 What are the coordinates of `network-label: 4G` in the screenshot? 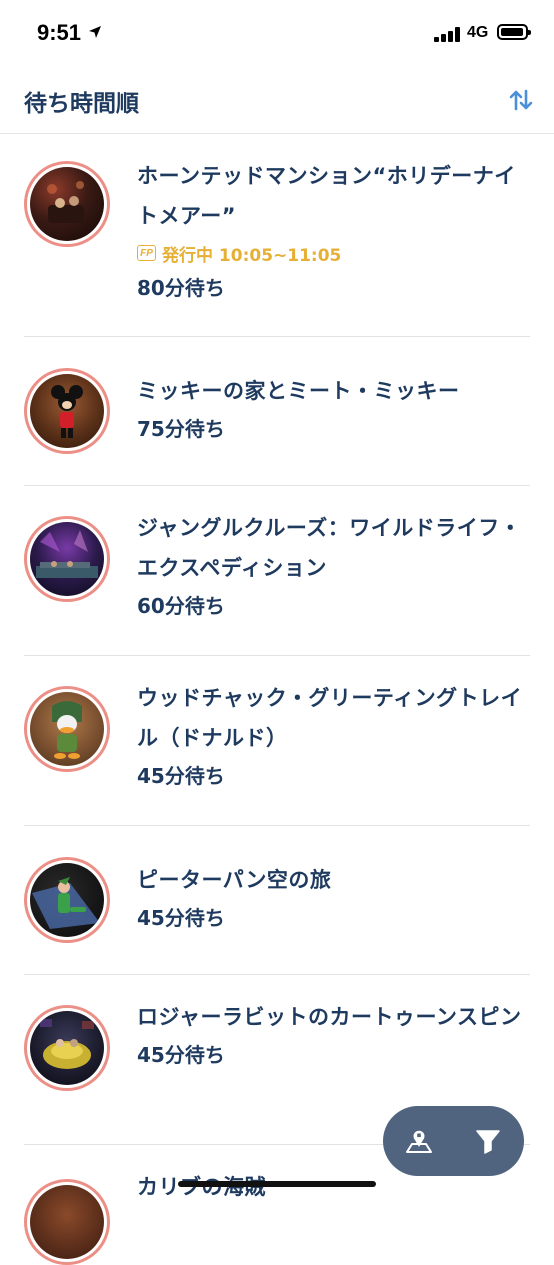 It's located at (478, 32).